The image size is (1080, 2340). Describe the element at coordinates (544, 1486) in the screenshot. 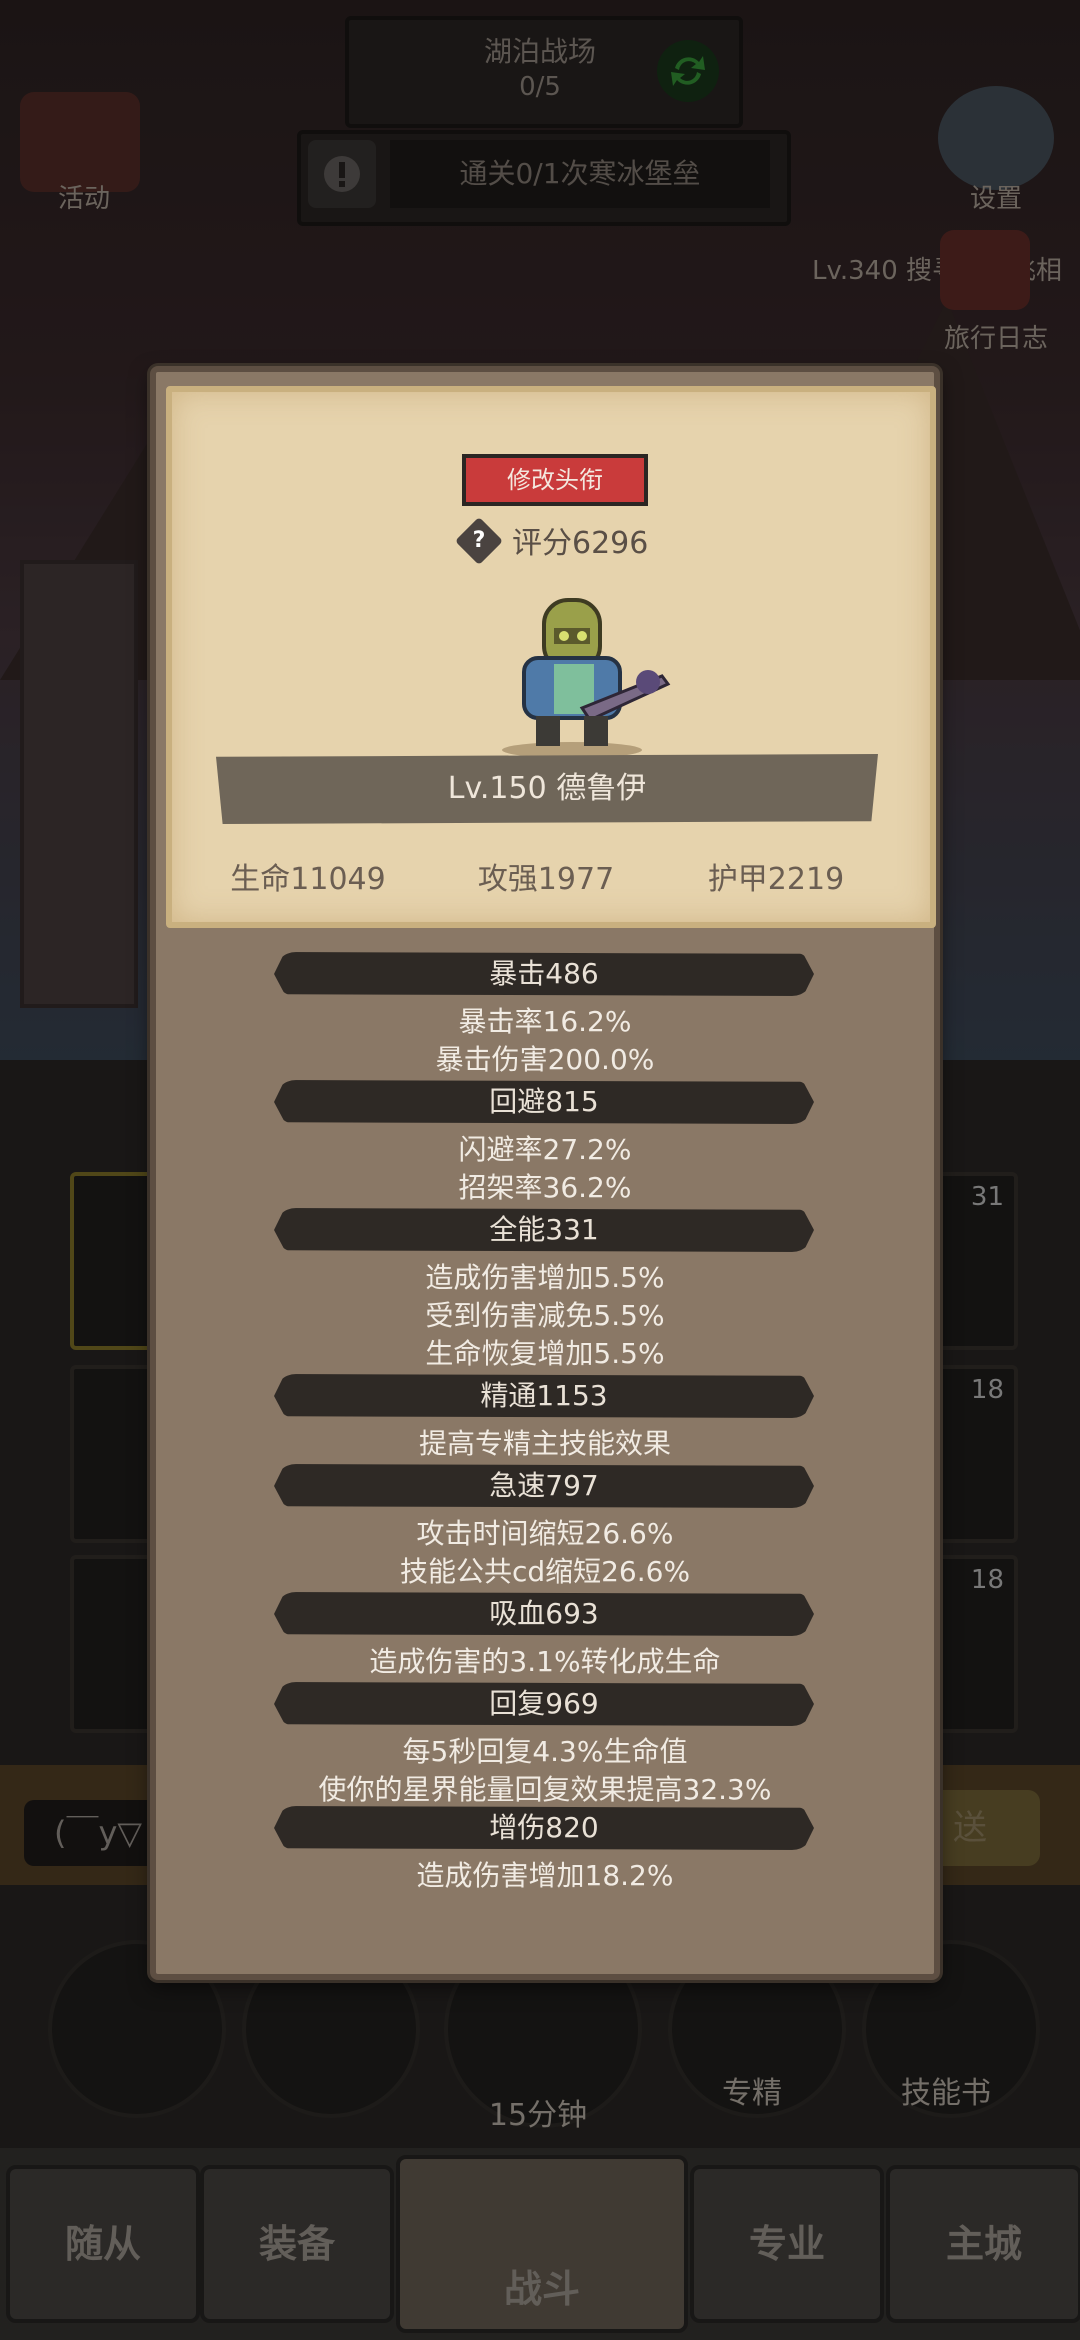

I see `stat-header-haste: 急速797` at that location.